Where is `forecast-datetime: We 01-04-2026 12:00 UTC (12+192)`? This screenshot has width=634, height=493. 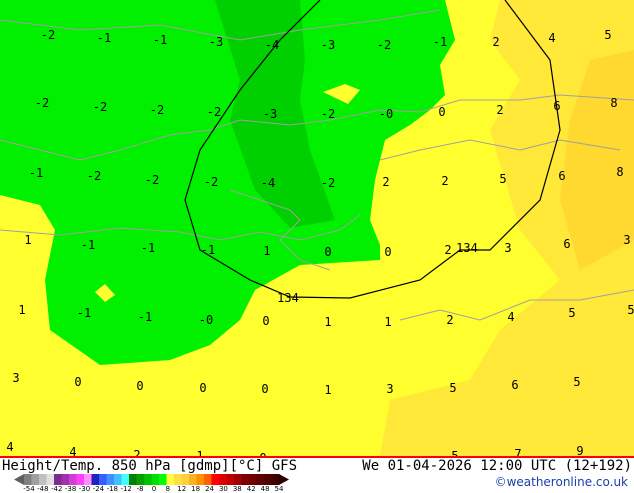
forecast-datetime: We 01-04-2026 12:00 UTC (12+192) is located at coordinates (497, 466).